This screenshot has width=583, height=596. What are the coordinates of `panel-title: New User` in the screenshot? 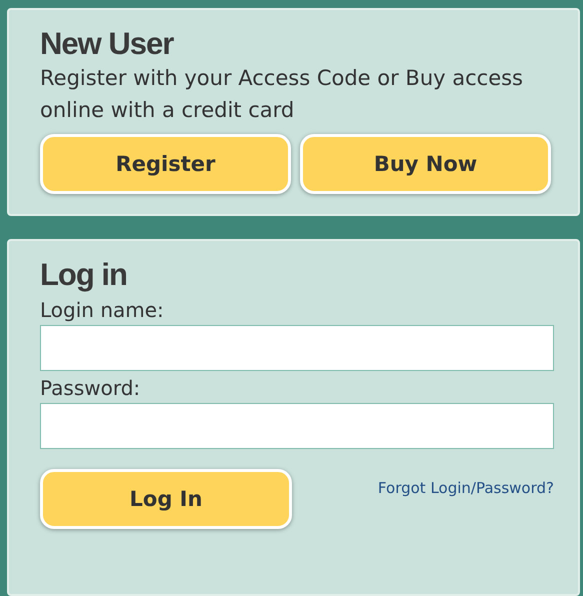 It's located at (107, 44).